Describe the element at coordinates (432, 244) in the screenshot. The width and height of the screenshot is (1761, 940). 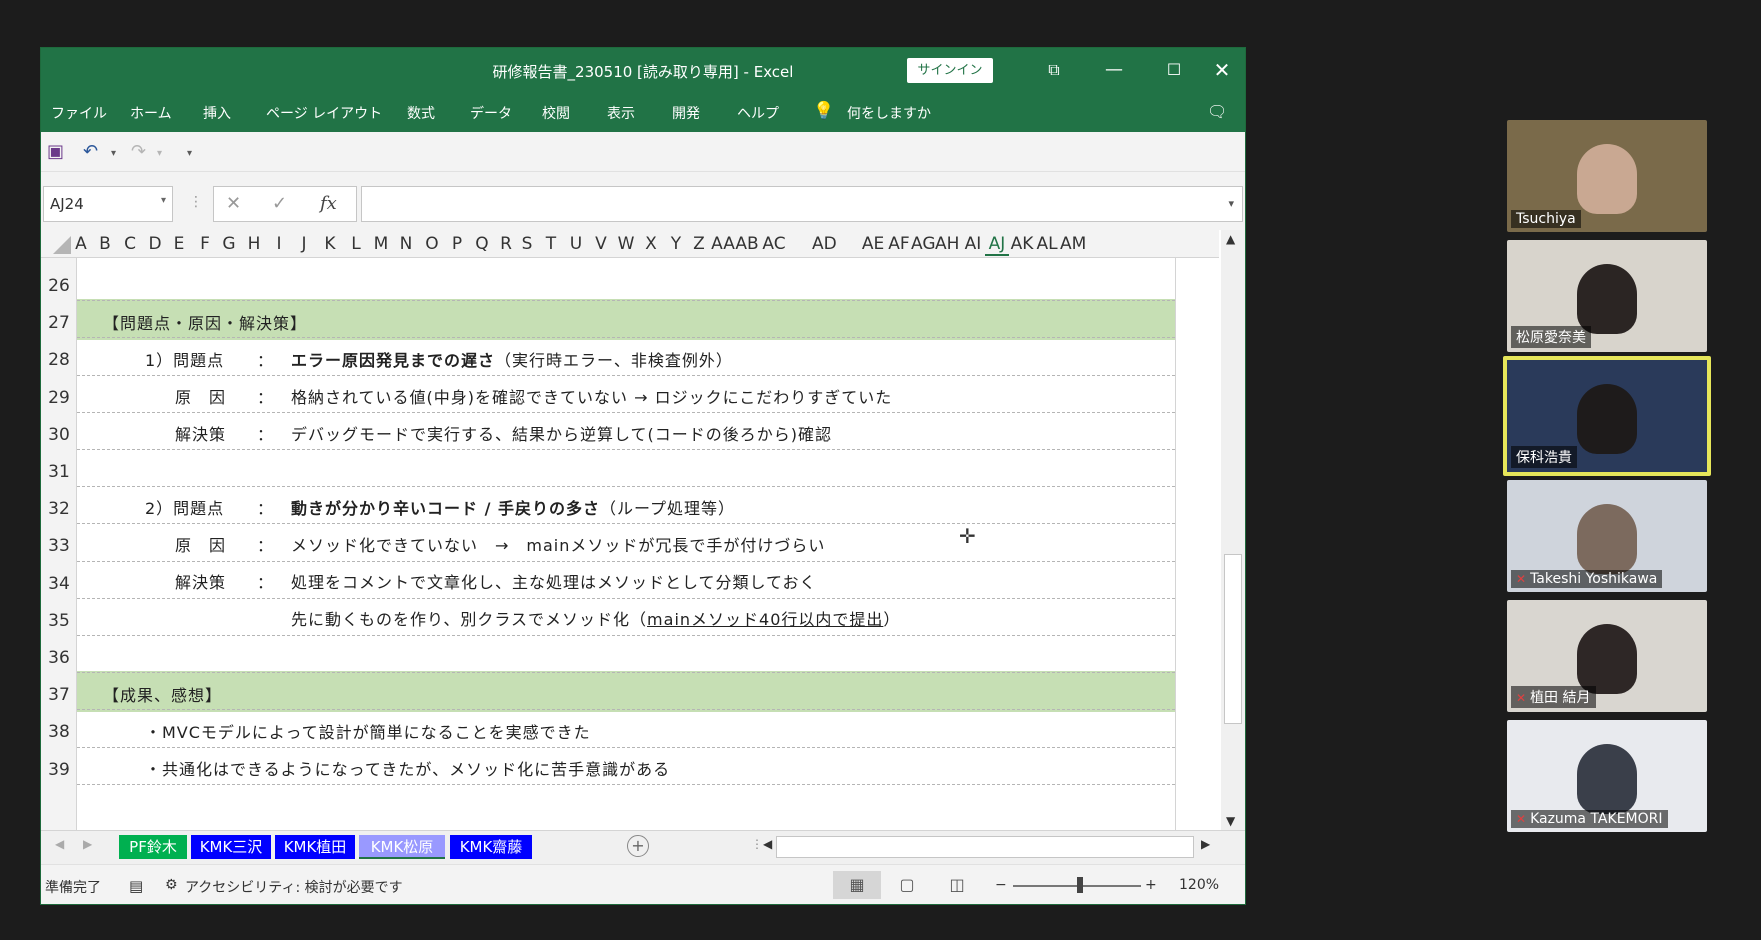
I see `column-header-o: O` at that location.